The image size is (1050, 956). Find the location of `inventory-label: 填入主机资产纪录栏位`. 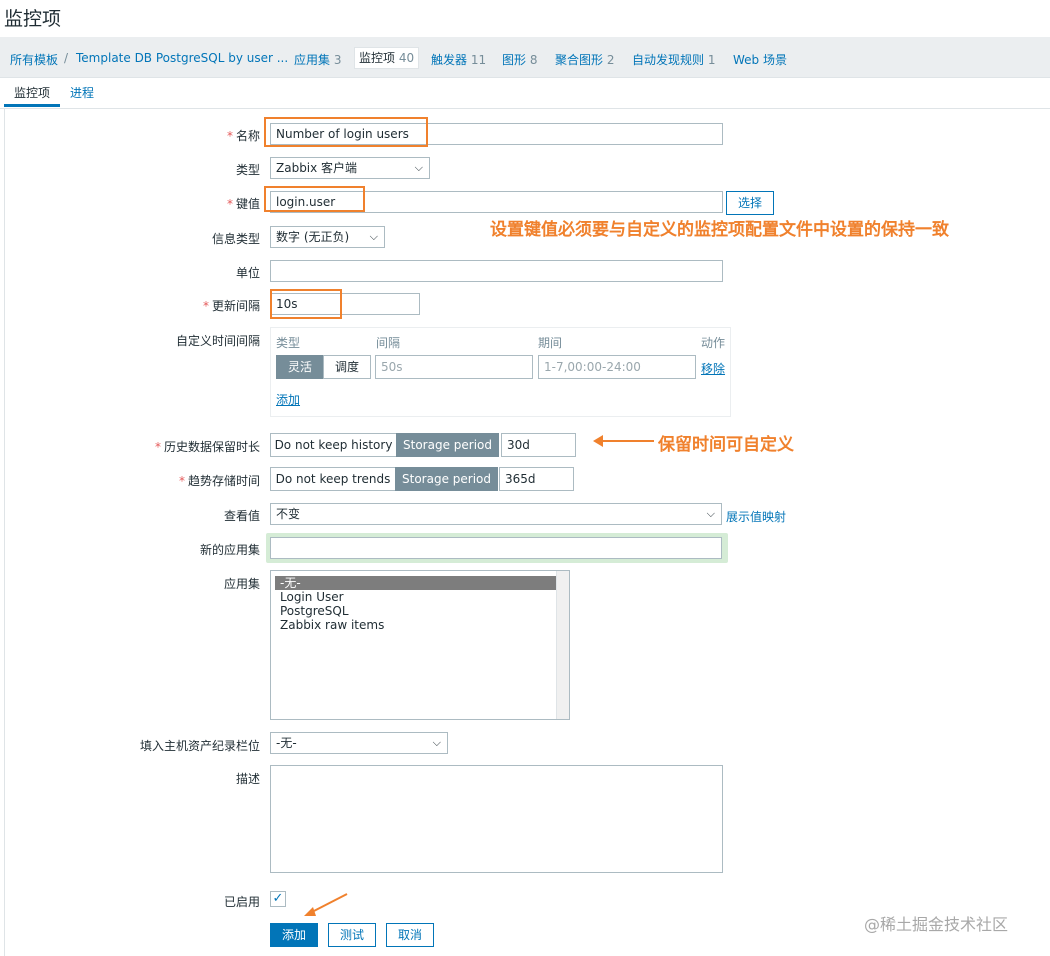

inventory-label: 填入主机资产纪录栏位 is located at coordinates (199, 746).